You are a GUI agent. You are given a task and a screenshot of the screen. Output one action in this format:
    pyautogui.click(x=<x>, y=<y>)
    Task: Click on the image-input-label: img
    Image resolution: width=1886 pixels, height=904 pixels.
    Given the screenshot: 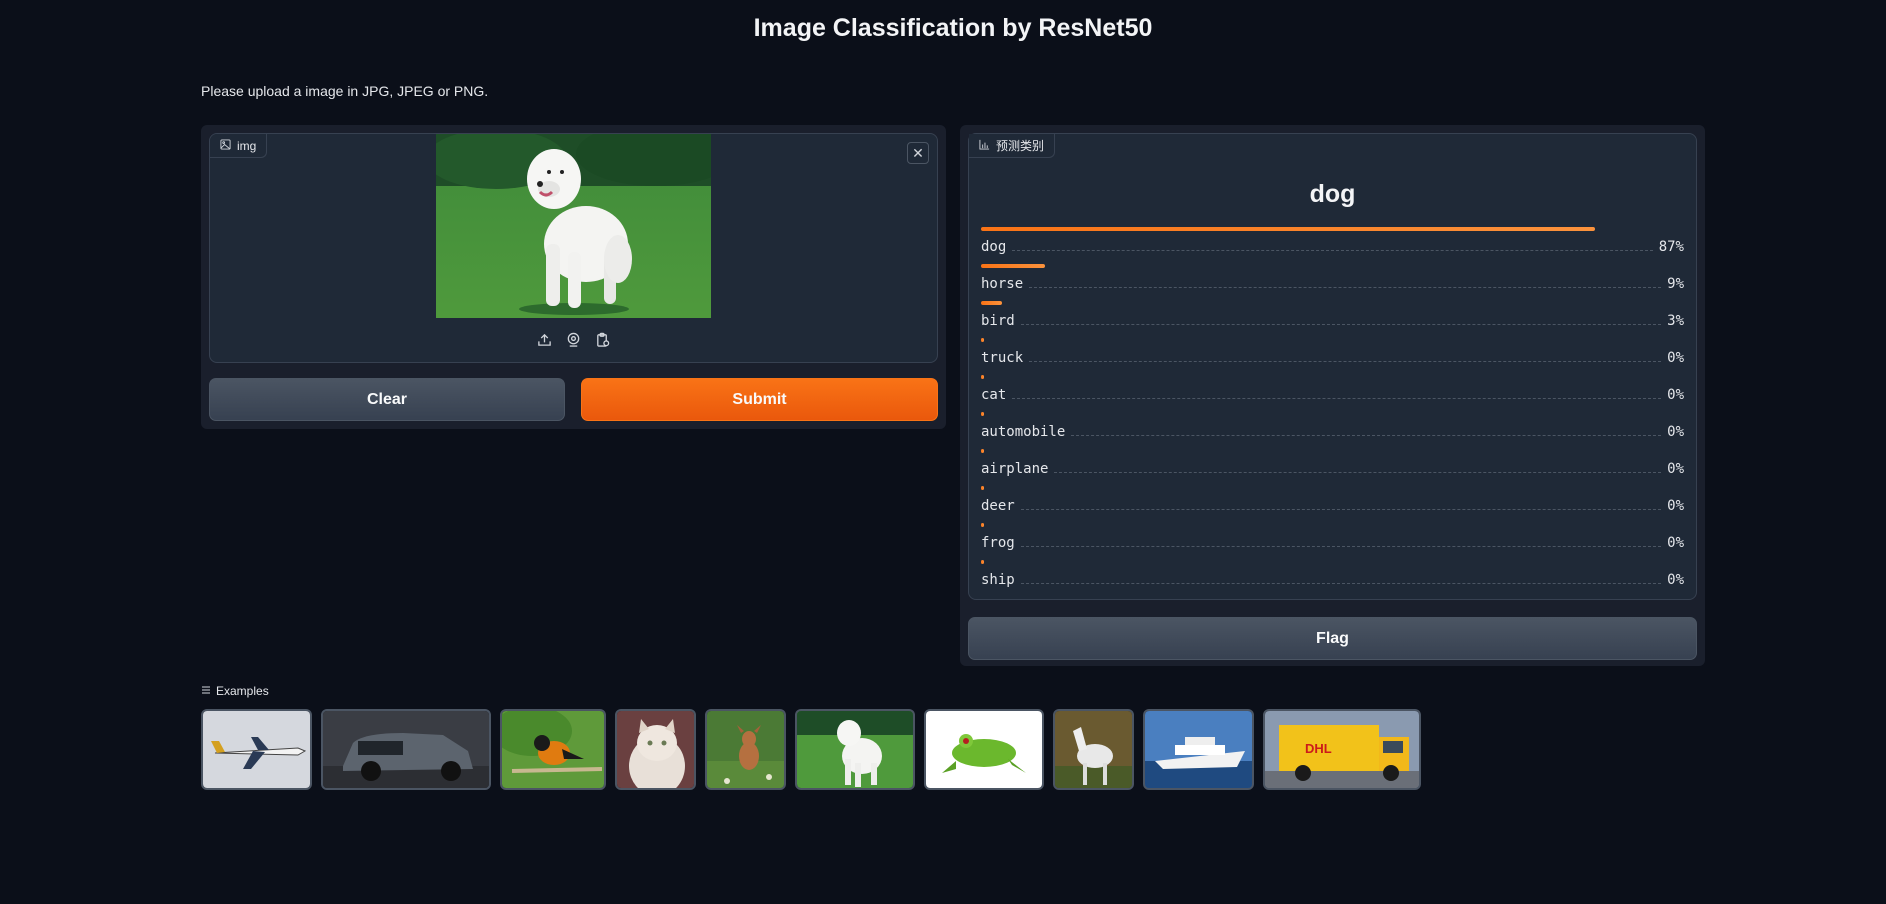 What is the action you would take?
    pyautogui.click(x=239, y=146)
    